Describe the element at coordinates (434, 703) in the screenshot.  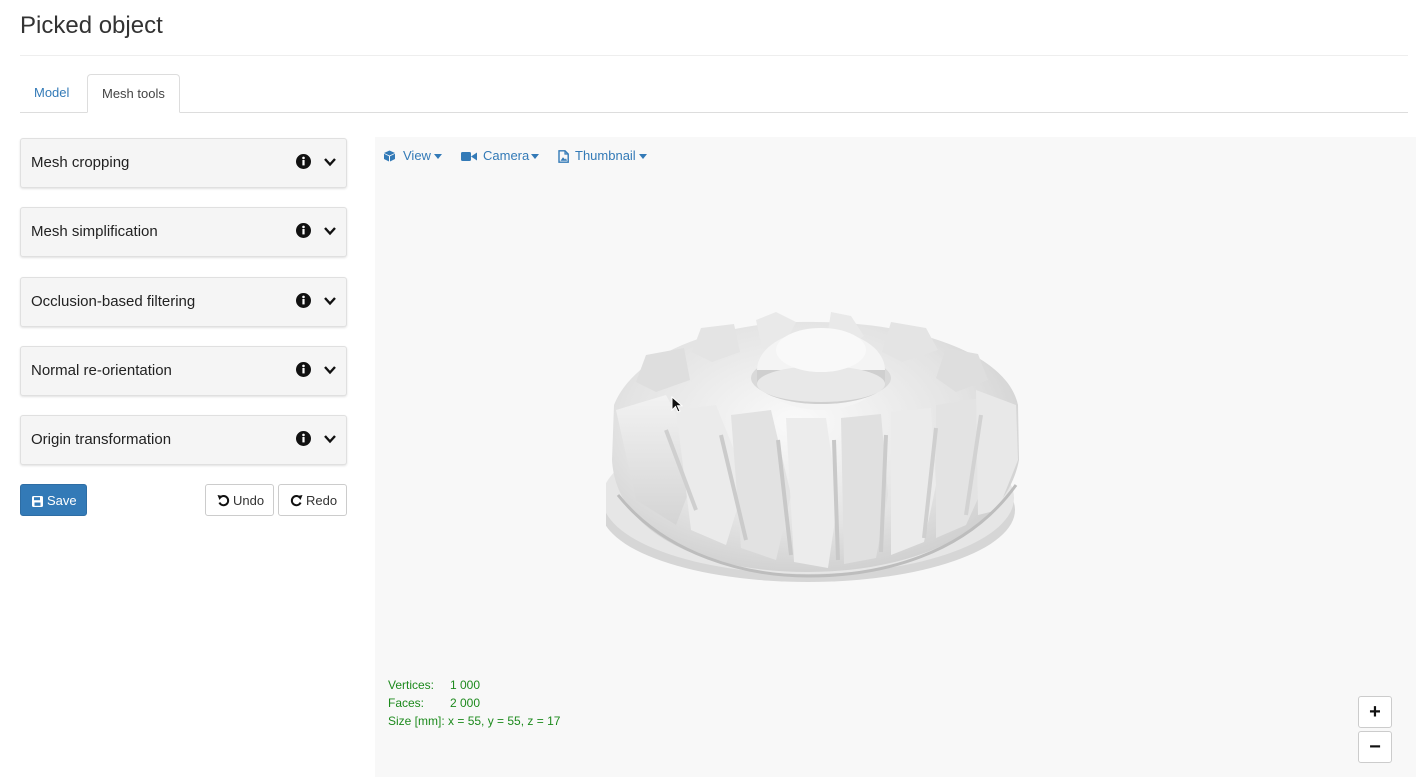
I see `faces-stat: Faces: 2 000` at that location.